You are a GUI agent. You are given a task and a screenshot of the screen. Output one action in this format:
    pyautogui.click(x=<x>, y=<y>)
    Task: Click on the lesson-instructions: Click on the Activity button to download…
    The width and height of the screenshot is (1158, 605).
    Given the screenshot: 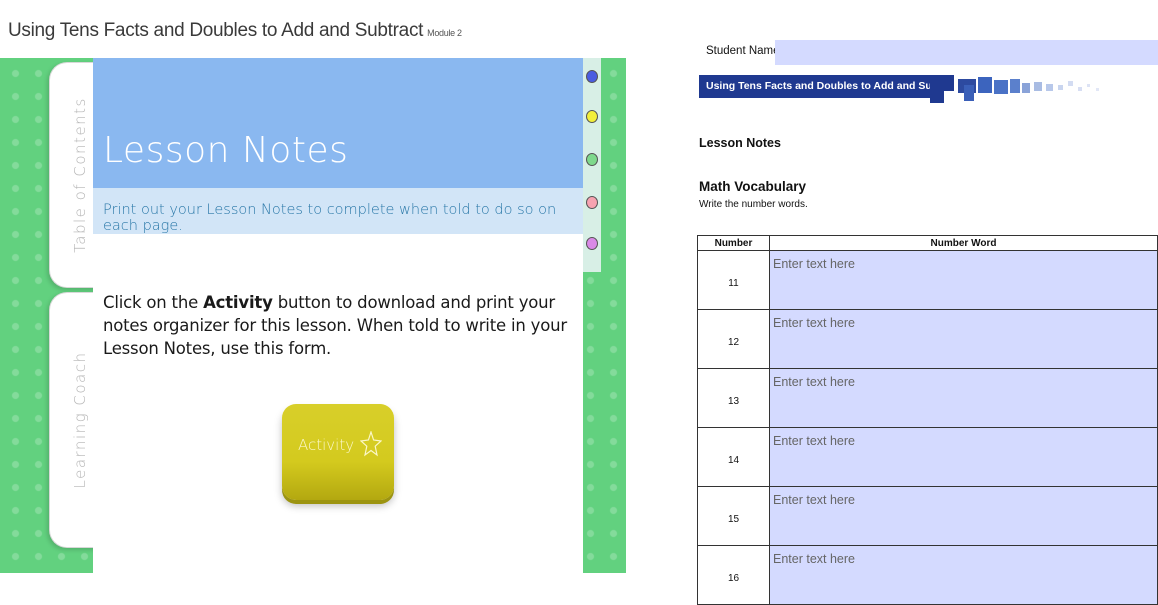 What is the action you would take?
    pyautogui.click(x=343, y=325)
    